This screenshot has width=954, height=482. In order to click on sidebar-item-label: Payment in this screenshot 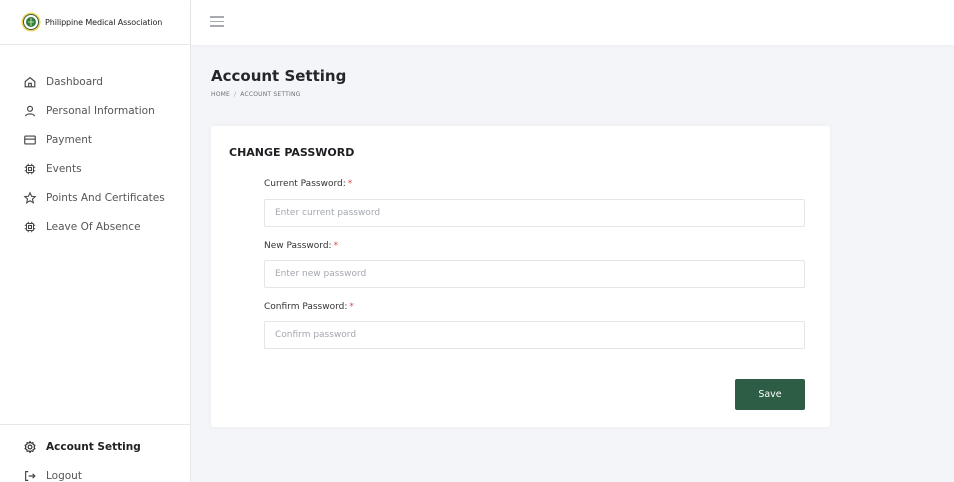, I will do `click(69, 139)`.